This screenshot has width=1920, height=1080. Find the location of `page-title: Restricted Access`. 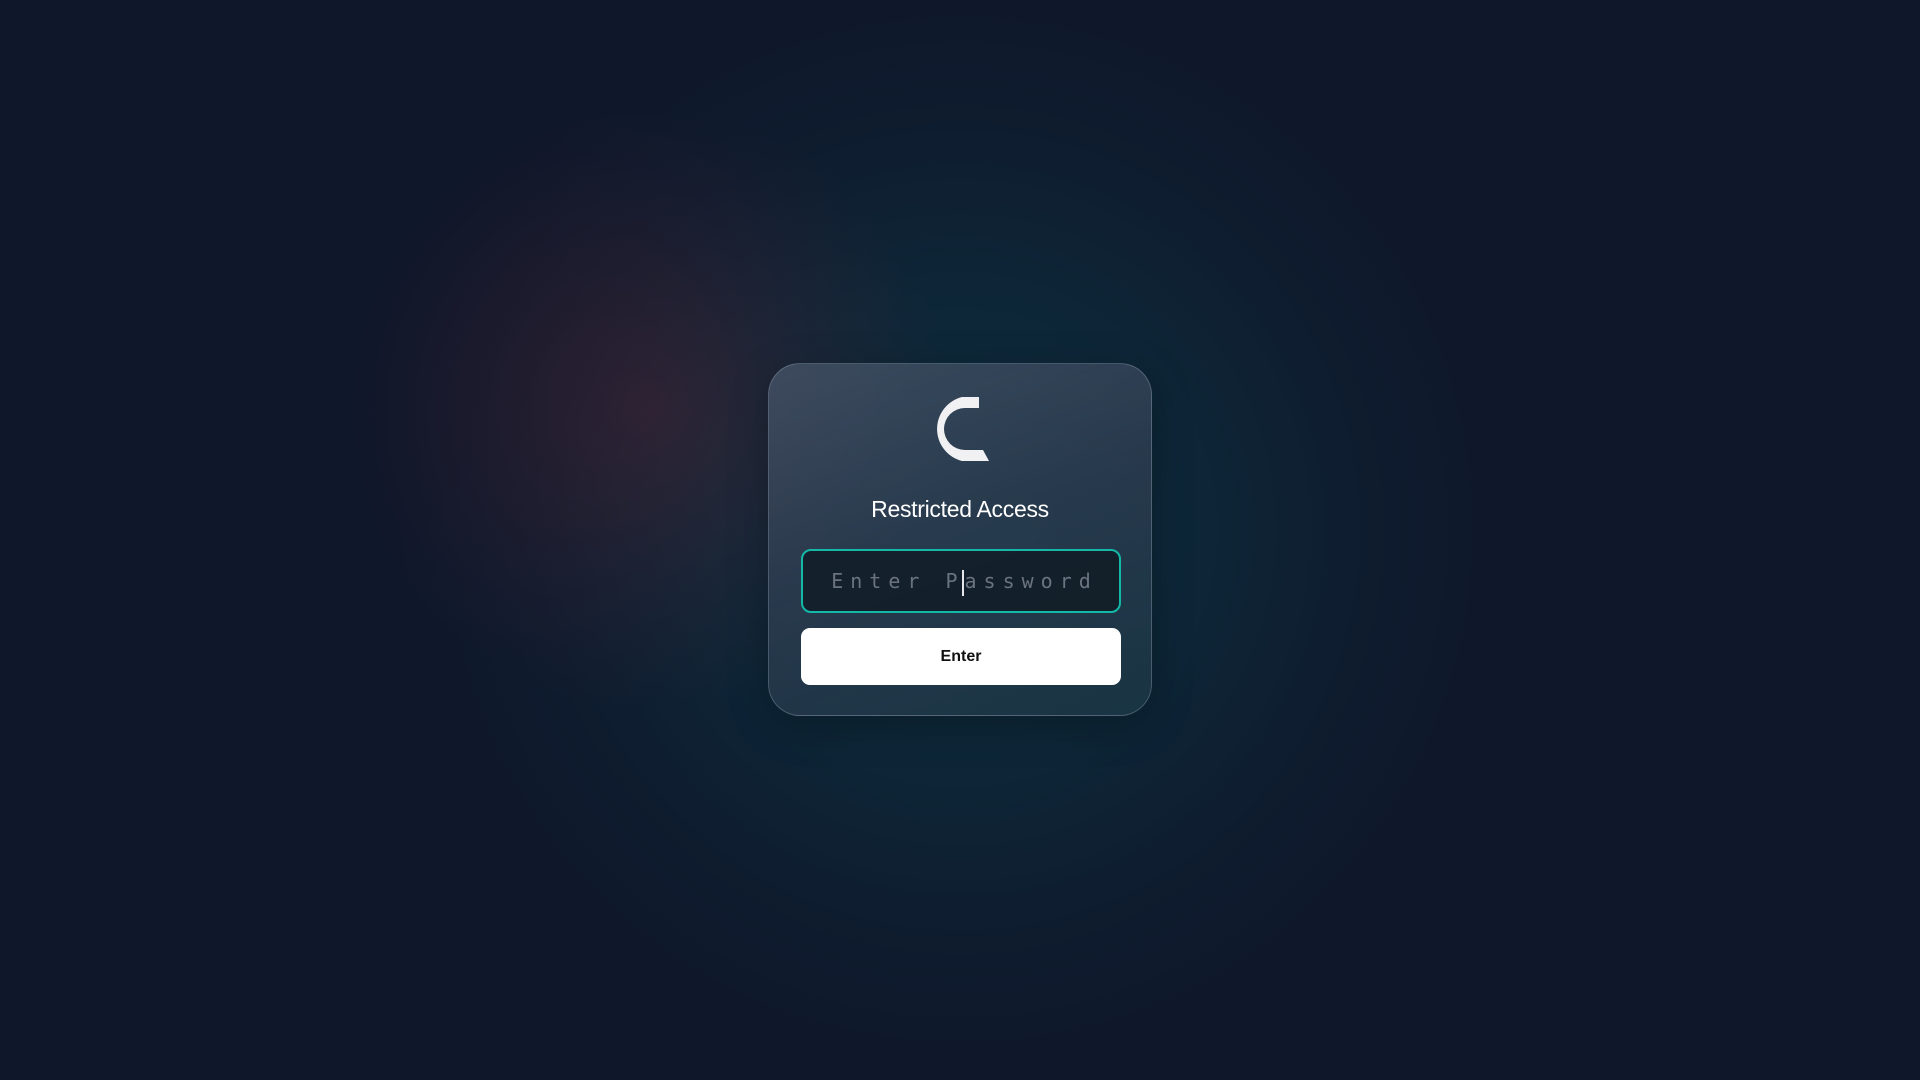

page-title: Restricted Access is located at coordinates (960, 509).